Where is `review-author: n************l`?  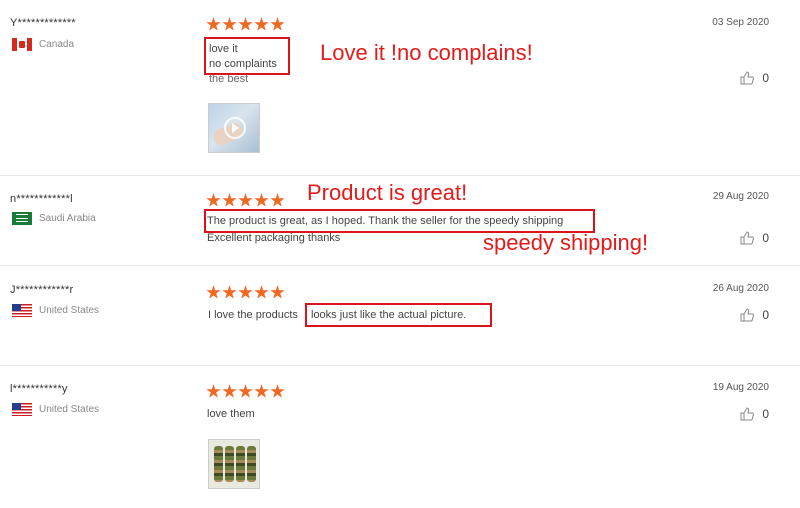 review-author: n************l is located at coordinates (41, 199).